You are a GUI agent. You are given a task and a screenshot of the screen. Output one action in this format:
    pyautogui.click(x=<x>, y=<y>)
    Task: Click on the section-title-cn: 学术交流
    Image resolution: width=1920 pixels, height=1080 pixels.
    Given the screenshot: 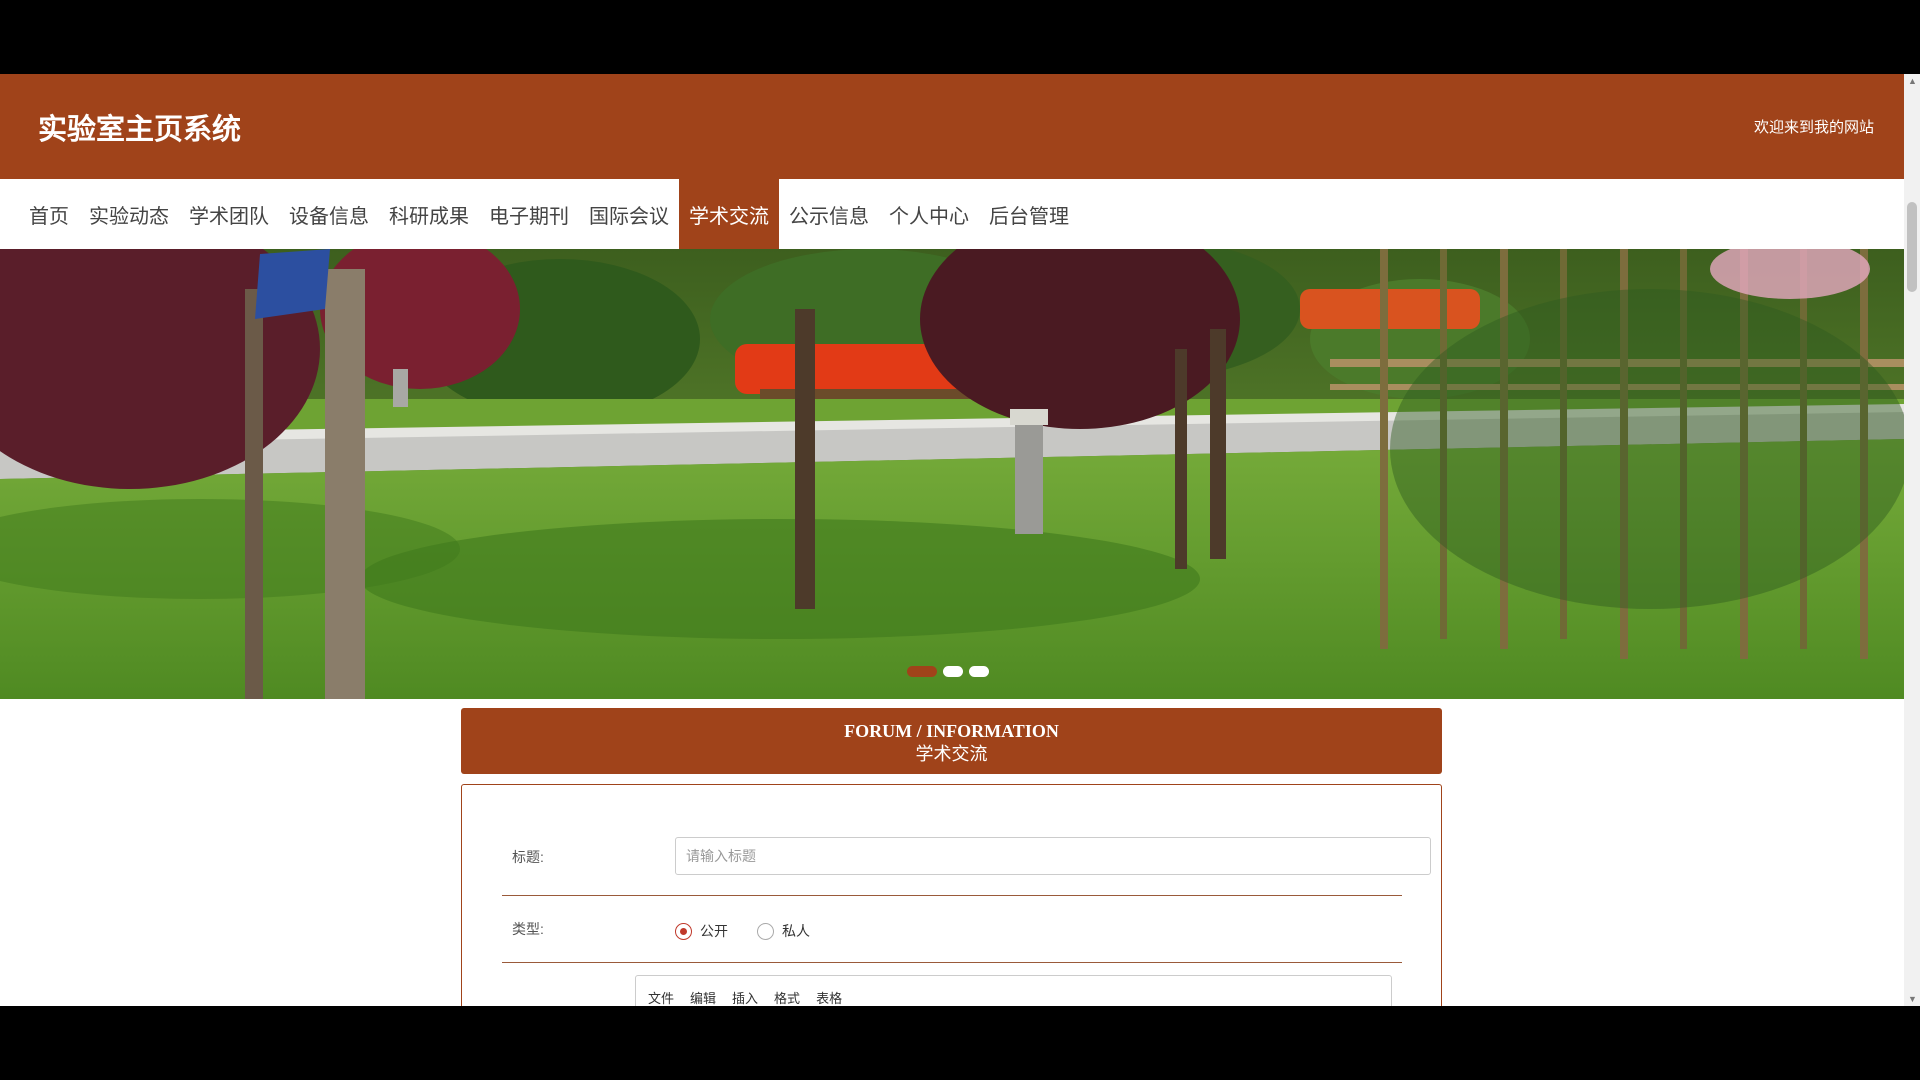 What is the action you would take?
    pyautogui.click(x=951, y=754)
    